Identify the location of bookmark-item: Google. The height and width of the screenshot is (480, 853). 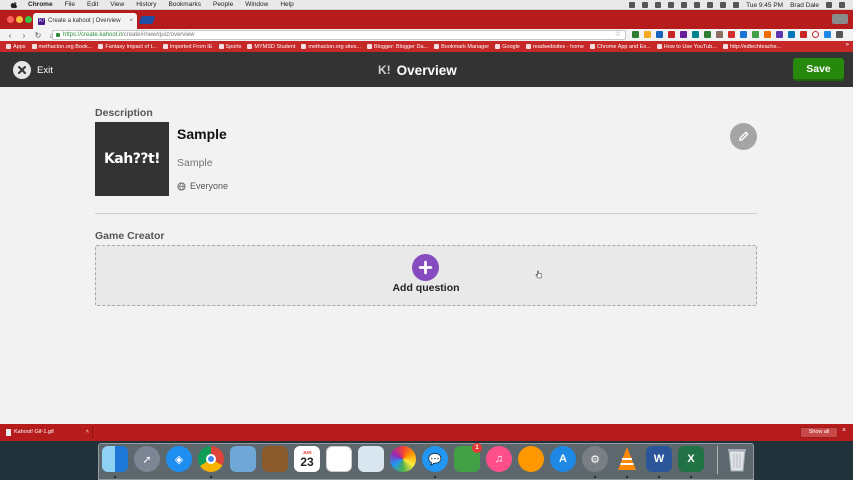
(507, 47).